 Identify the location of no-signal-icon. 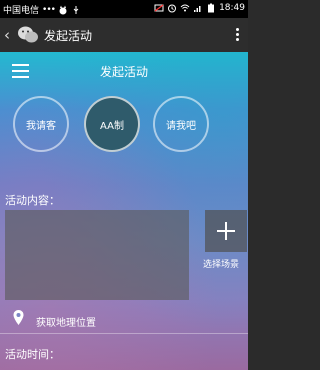
(159, 8).